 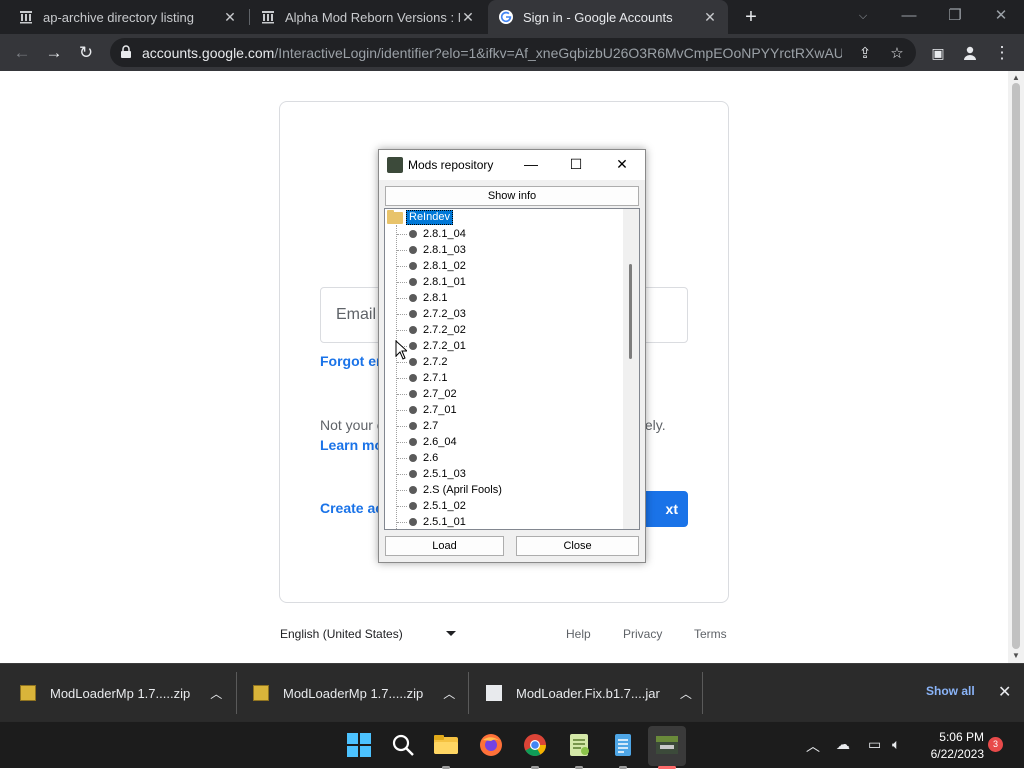 What do you see at coordinates (995, 744) in the screenshot?
I see `notification-badge: 3` at bounding box center [995, 744].